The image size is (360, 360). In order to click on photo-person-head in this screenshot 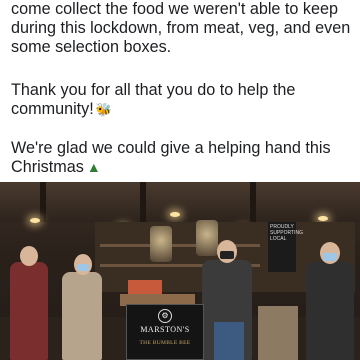, I will do `click(29, 256)`.